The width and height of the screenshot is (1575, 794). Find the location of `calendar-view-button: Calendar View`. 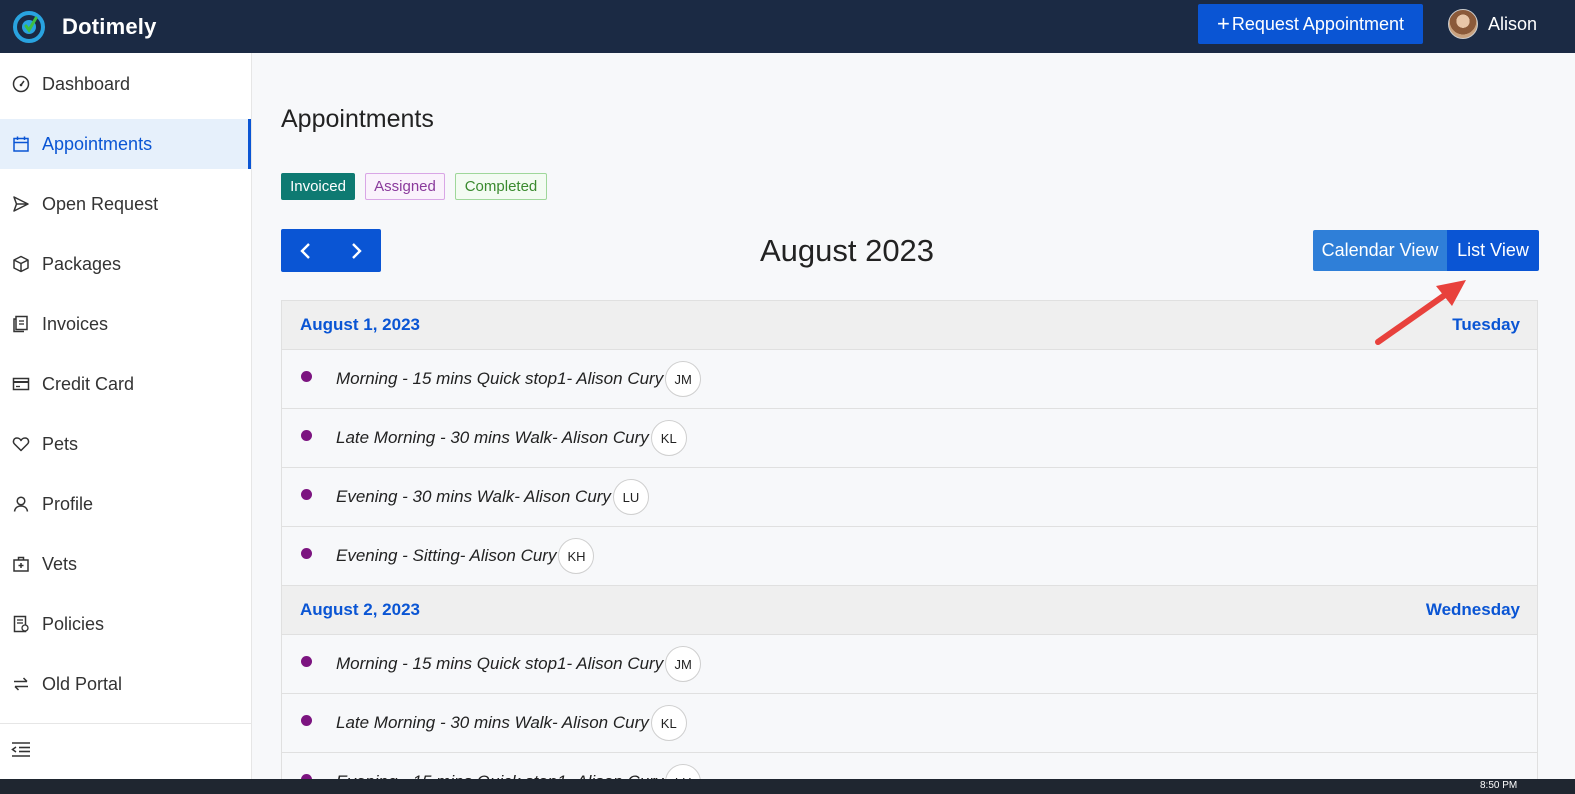

calendar-view-button: Calendar View is located at coordinates (1380, 250).